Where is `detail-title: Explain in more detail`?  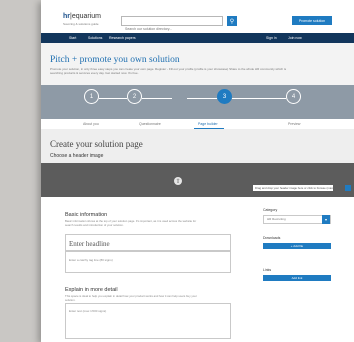
detail-title: Explain in more detail is located at coordinates (91, 290).